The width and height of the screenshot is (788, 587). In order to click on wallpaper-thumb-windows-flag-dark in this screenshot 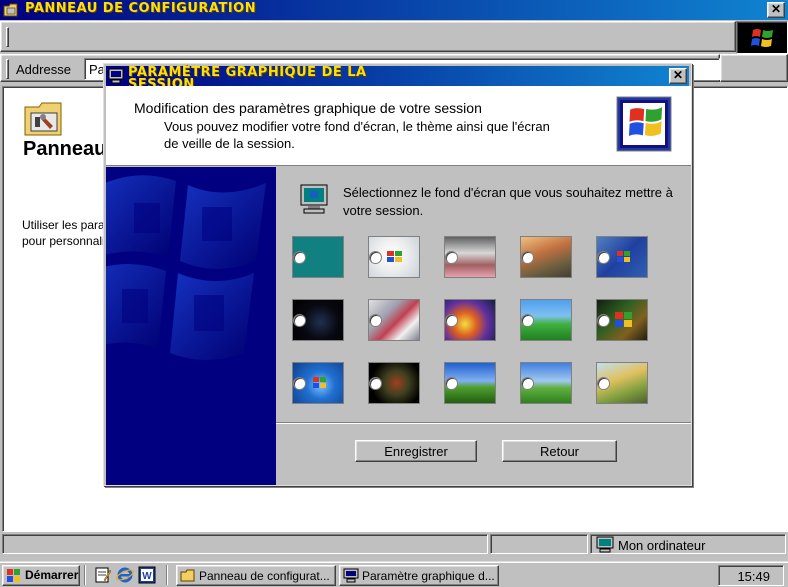, I will do `click(622, 320)`.